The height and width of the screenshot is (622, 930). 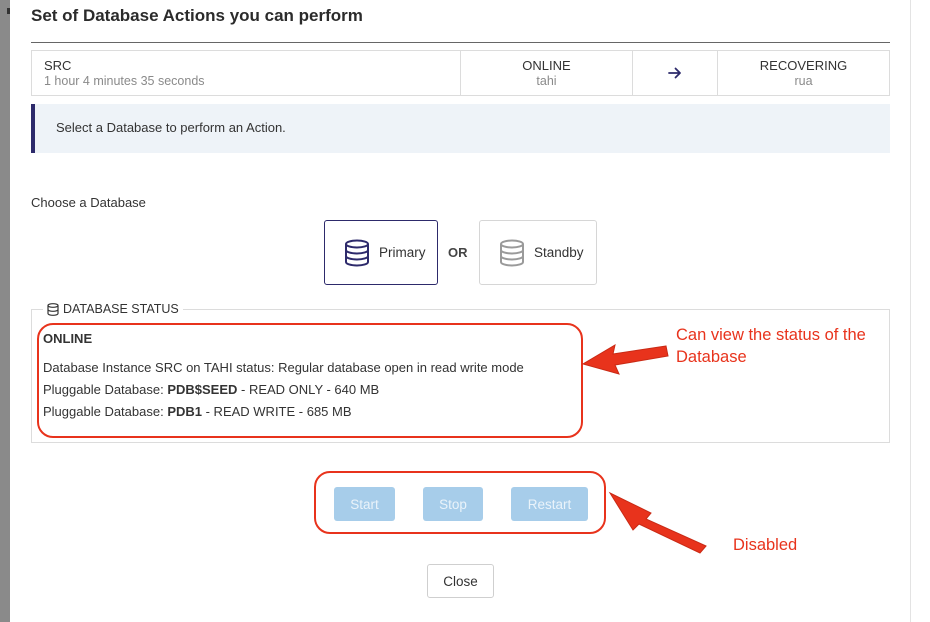 I want to click on arrow-right-icon, so click(x=674, y=73).